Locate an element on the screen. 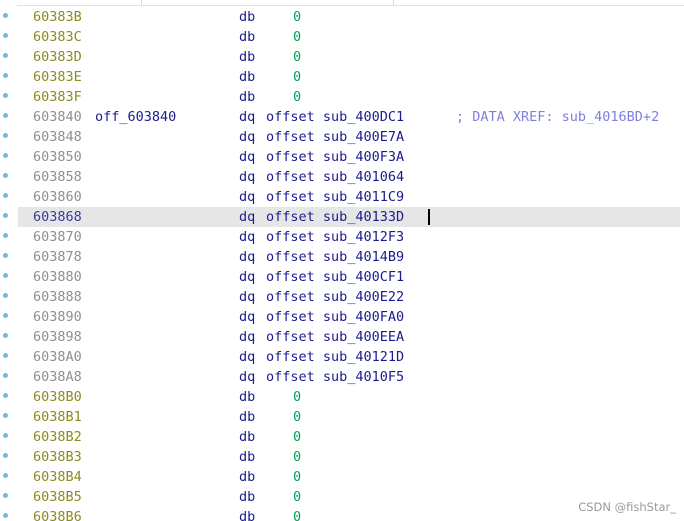 The image size is (684, 521). address: 603860 is located at coordinates (57, 197).